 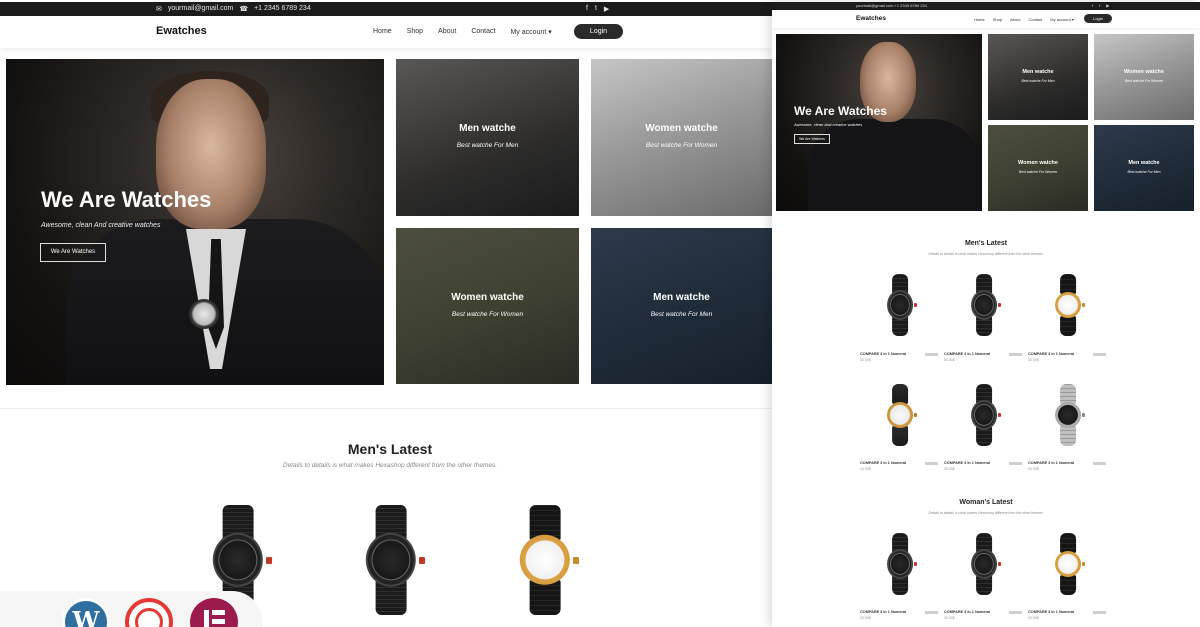 I want to click on menu-item-shop: Shop, so click(x=415, y=32).